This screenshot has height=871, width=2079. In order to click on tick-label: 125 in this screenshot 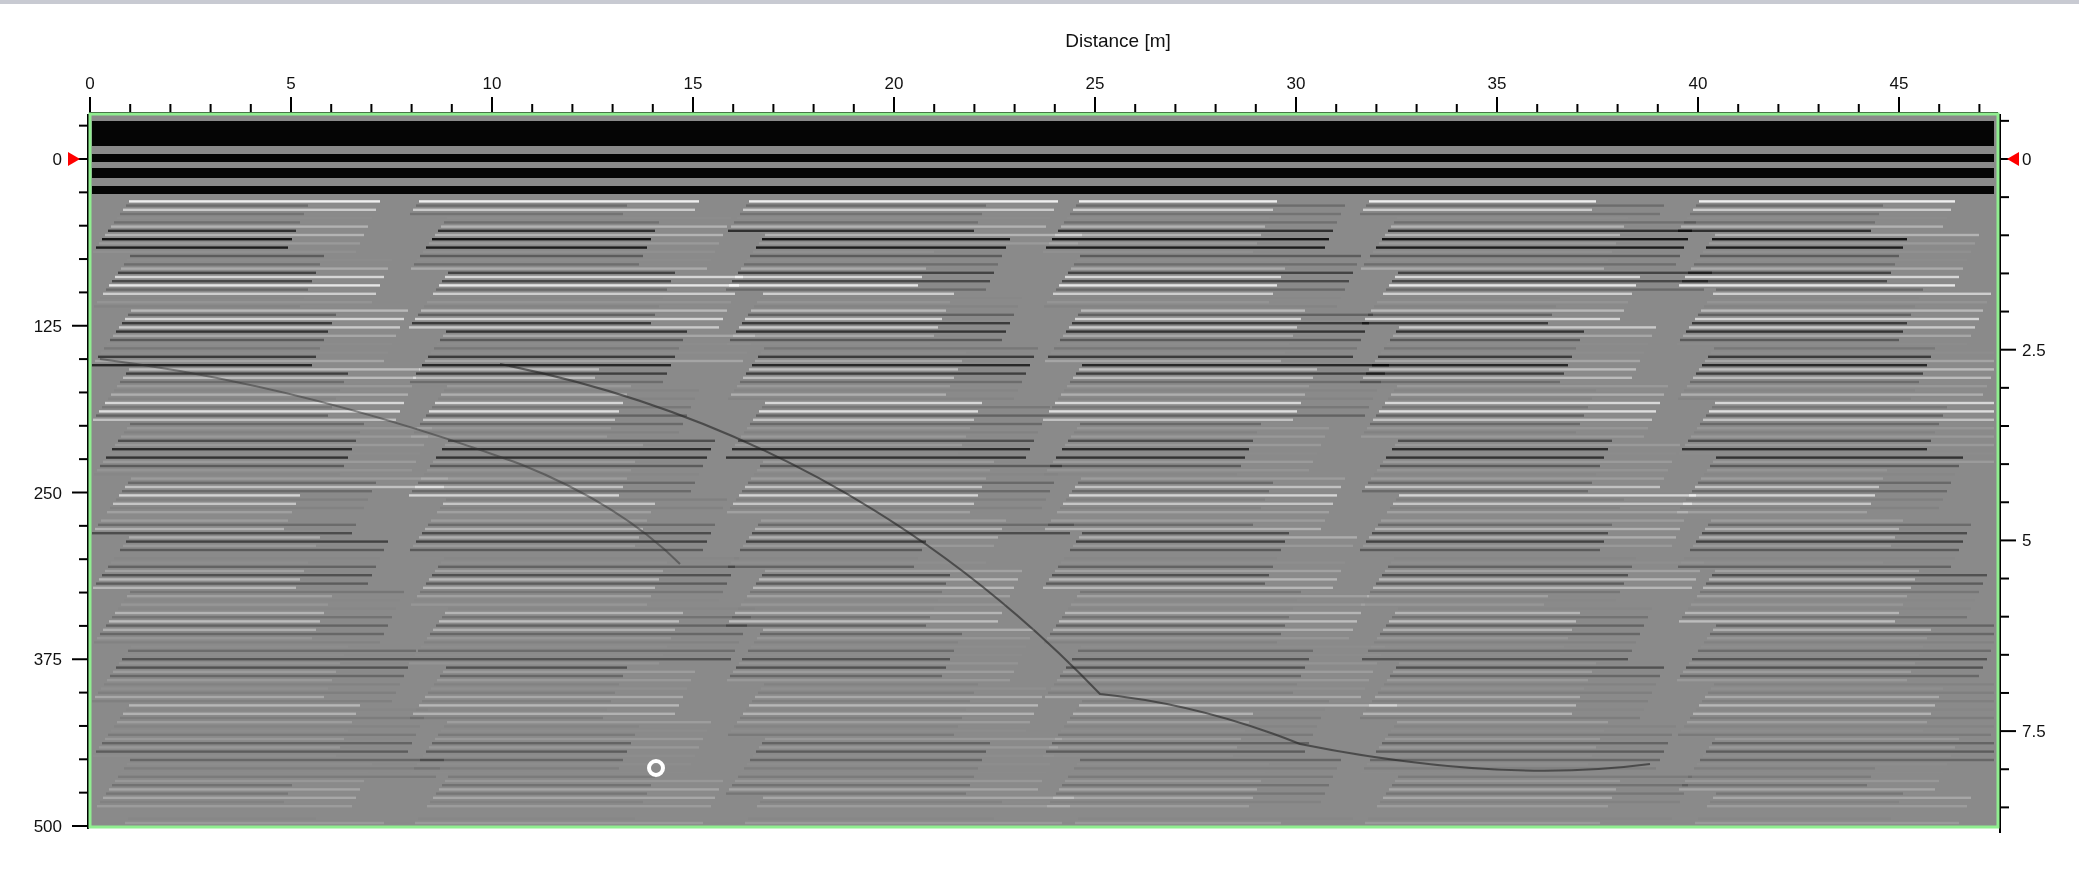, I will do `click(47, 326)`.